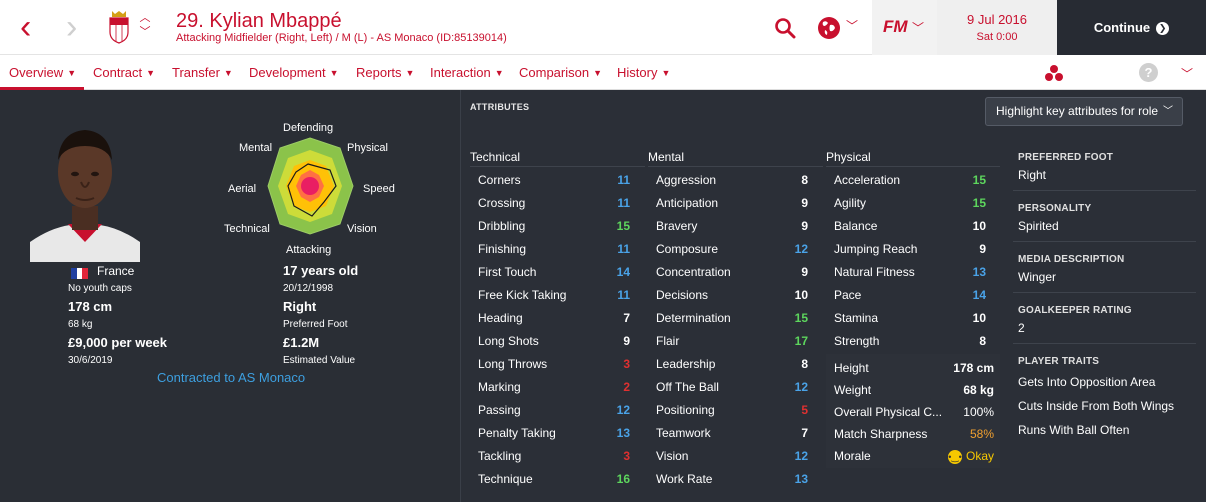 The image size is (1206, 502). What do you see at coordinates (979, 456) in the screenshot?
I see `morale-text: Okay` at bounding box center [979, 456].